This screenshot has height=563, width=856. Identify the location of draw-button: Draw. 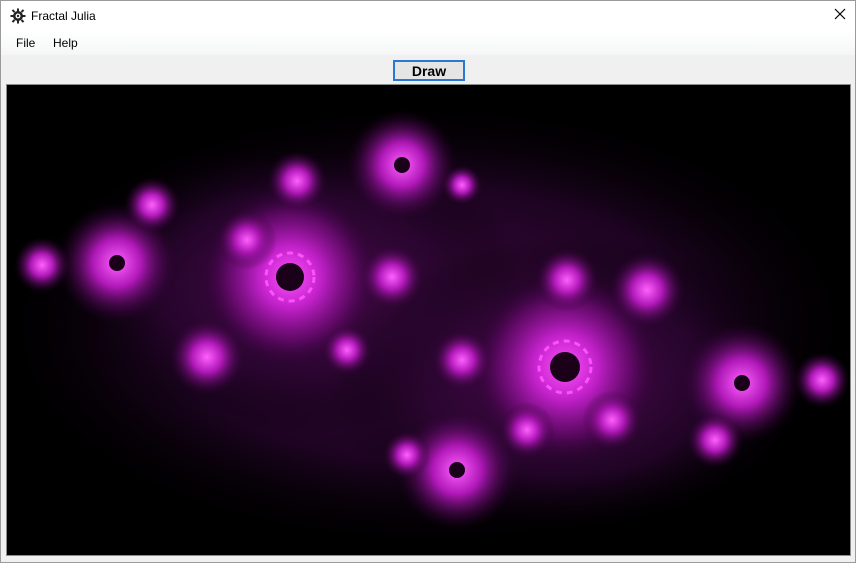
(429, 70).